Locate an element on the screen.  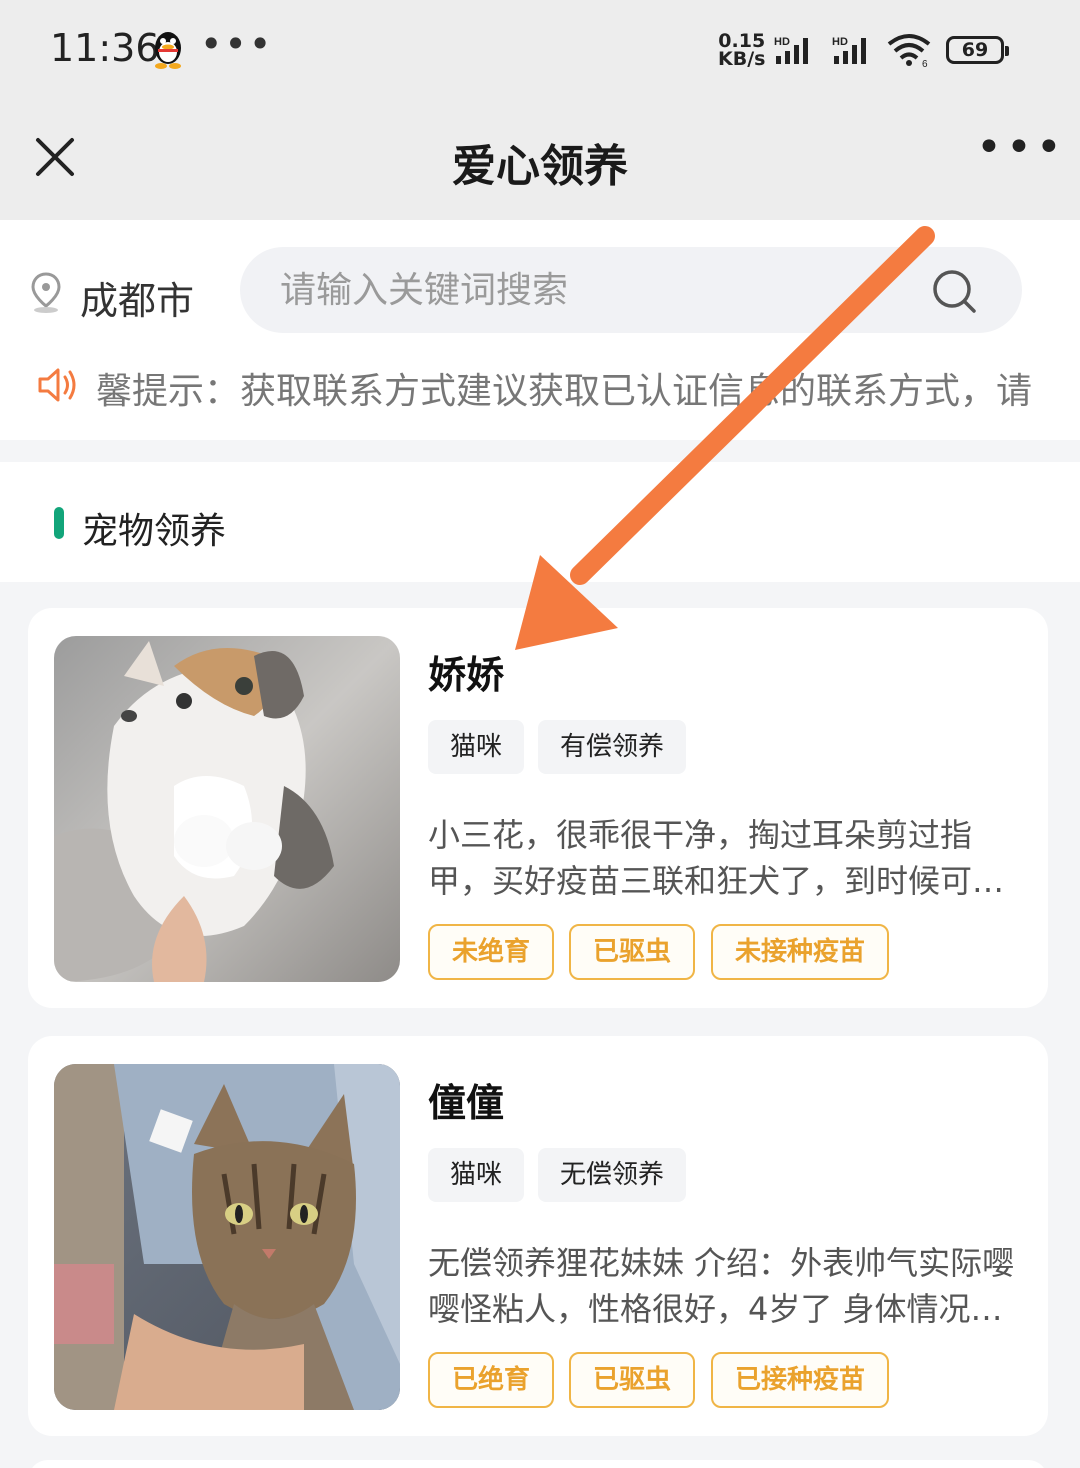
svg-text: 6 is located at coordinates (925, 63).